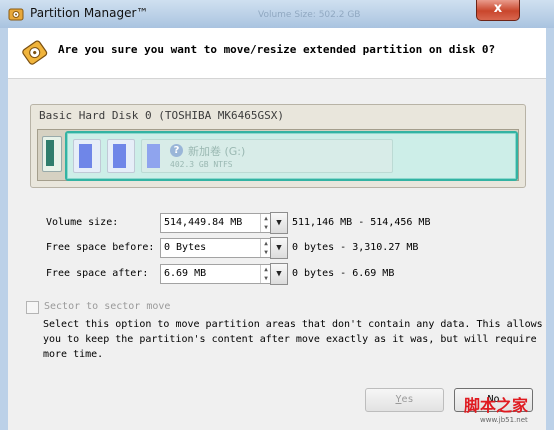 The width and height of the screenshot is (554, 430). What do you see at coordinates (496, 405) in the screenshot?
I see `watermark-logo: 脚本之家` at bounding box center [496, 405].